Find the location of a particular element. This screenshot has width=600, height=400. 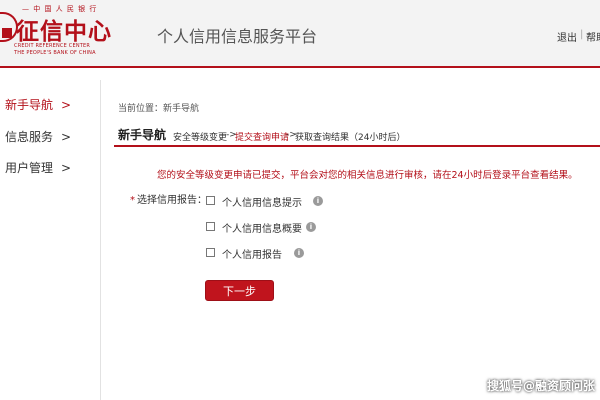

report-select-label-text: 选择信用报告： is located at coordinates (172, 200).